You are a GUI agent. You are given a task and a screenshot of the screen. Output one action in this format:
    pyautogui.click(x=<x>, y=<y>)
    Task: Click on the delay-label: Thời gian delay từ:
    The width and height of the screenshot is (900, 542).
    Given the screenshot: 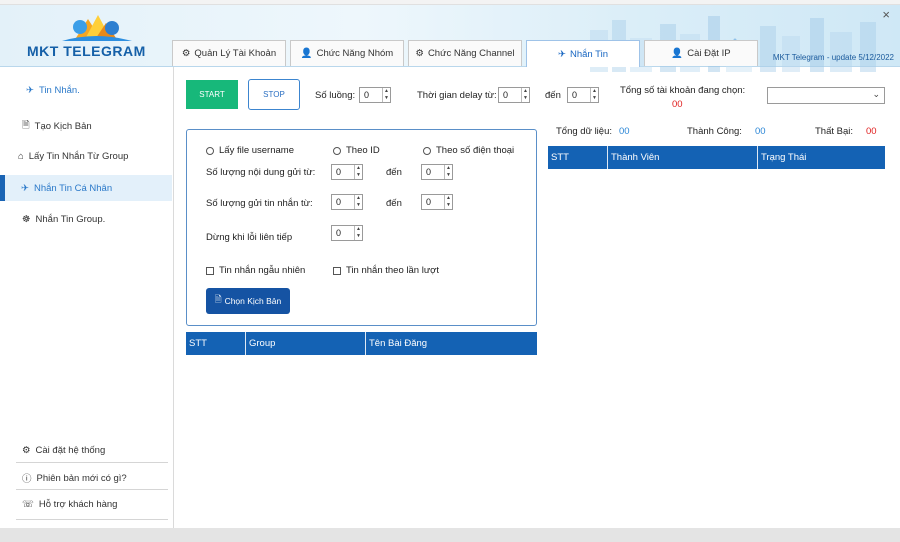 What is the action you would take?
    pyautogui.click(x=457, y=95)
    